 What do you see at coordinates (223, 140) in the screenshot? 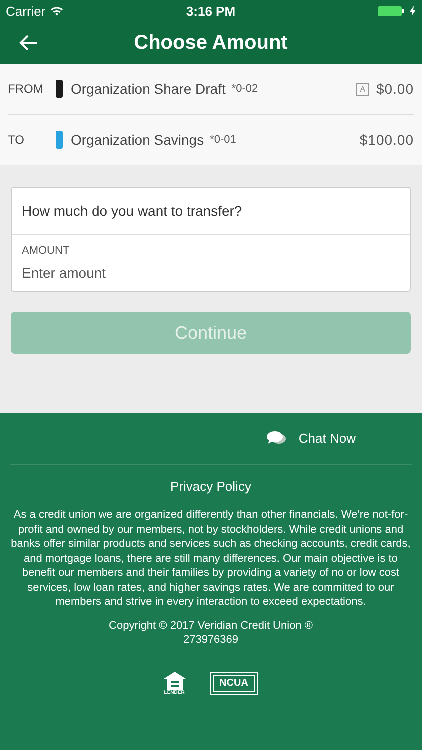
I see `account-number: *0-01` at bounding box center [223, 140].